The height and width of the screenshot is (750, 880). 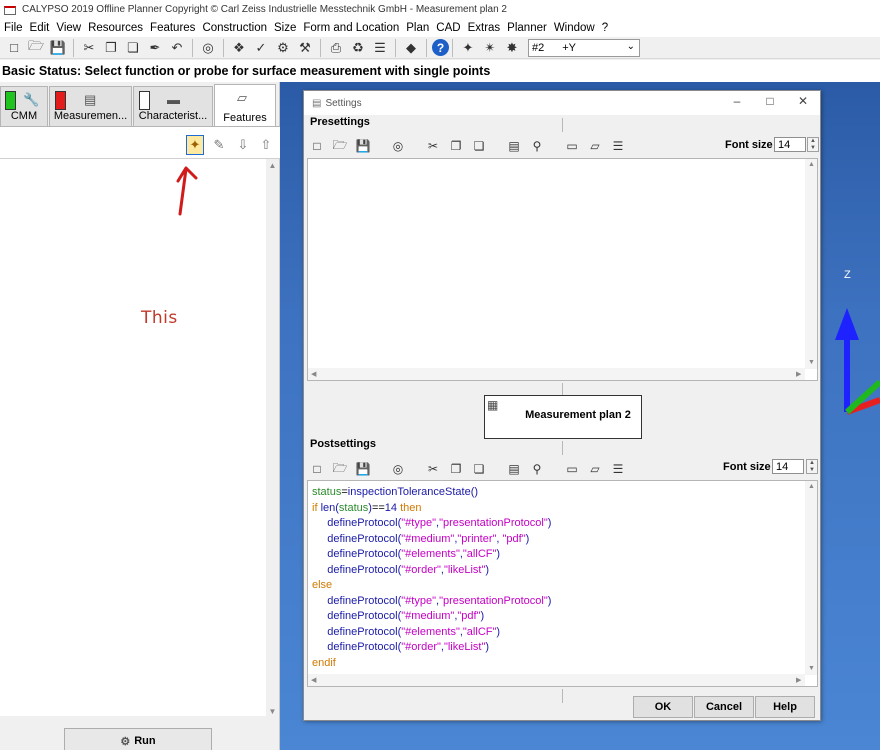 What do you see at coordinates (336, 48) in the screenshot?
I see `print-icon: ⎙` at bounding box center [336, 48].